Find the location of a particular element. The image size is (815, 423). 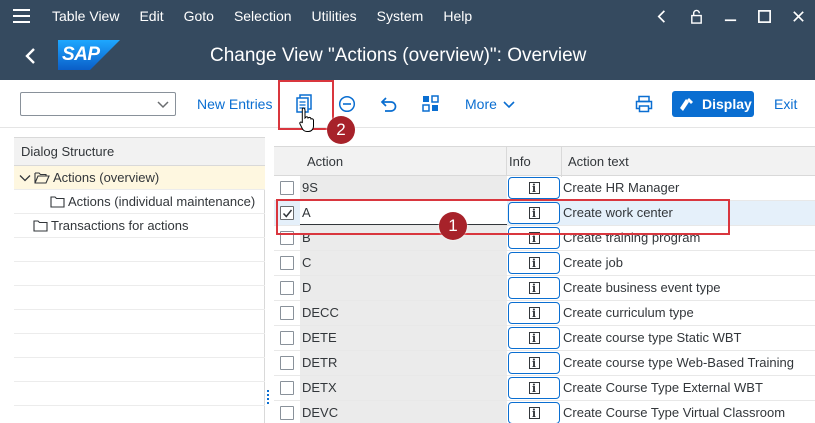

open-folder-icon is located at coordinates (42, 177).